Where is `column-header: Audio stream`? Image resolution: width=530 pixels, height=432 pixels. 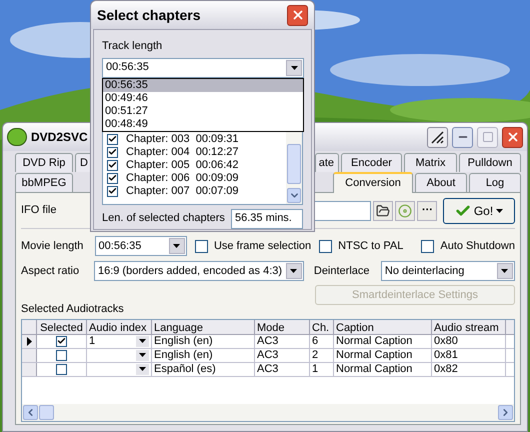
column-header: Audio stream is located at coordinates (469, 327).